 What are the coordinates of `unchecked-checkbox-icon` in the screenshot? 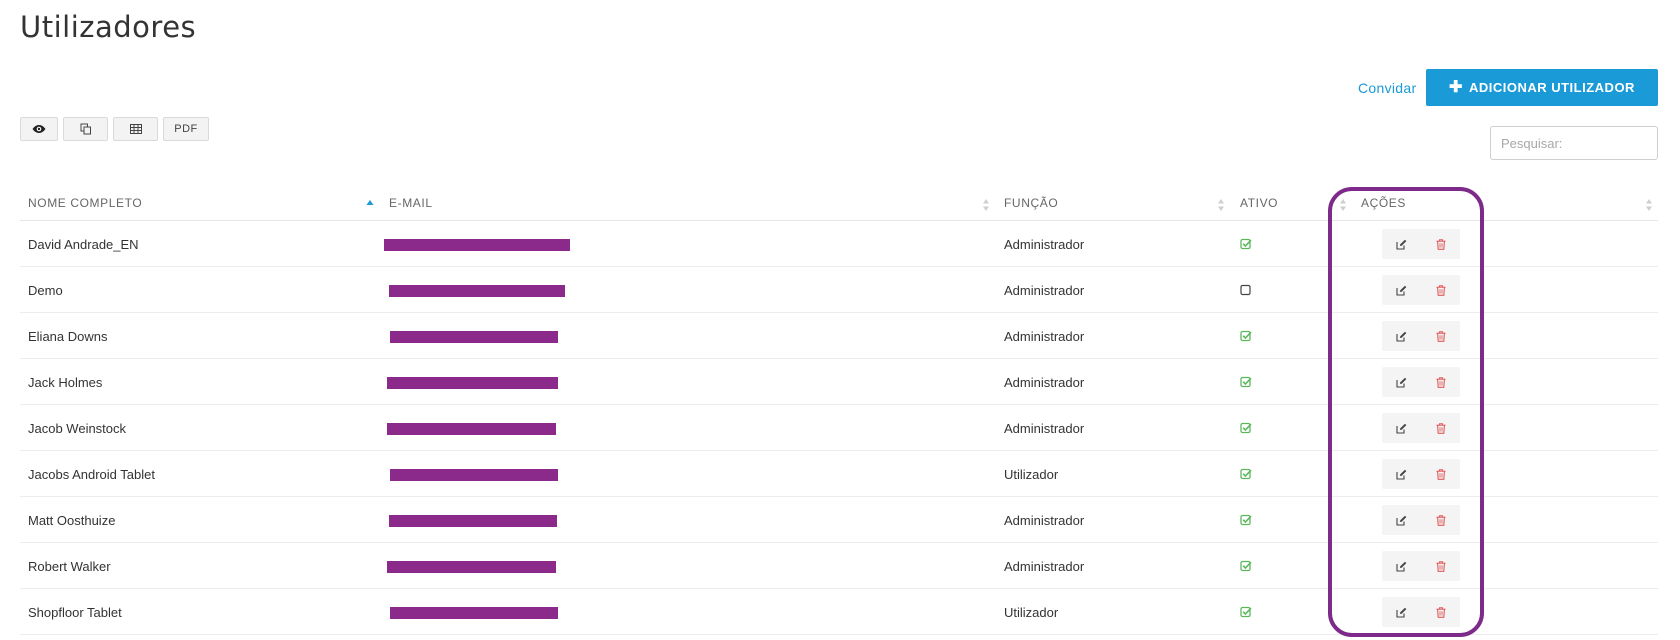 It's located at (1245, 290).